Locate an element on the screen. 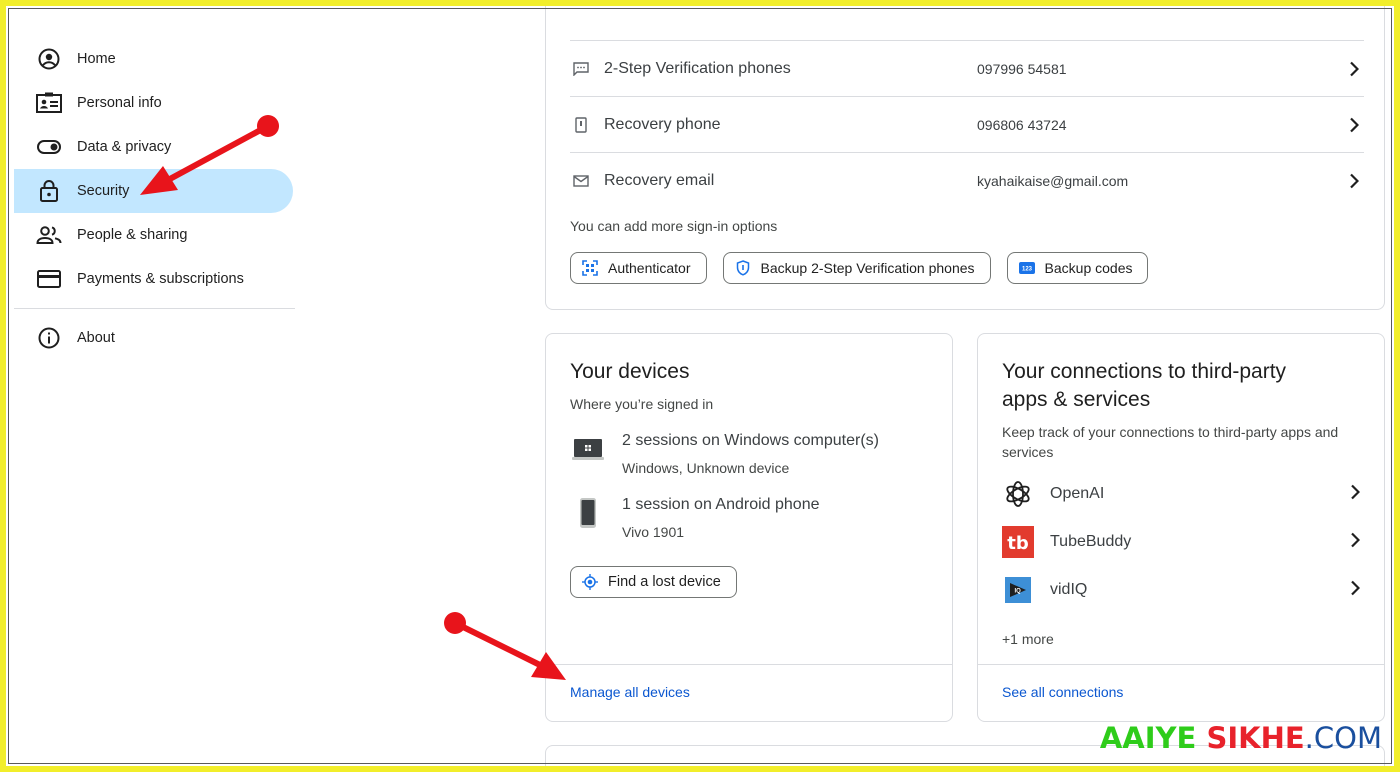 This screenshot has width=1400, height=772. authenticator-button: Authenticator is located at coordinates (638, 268).